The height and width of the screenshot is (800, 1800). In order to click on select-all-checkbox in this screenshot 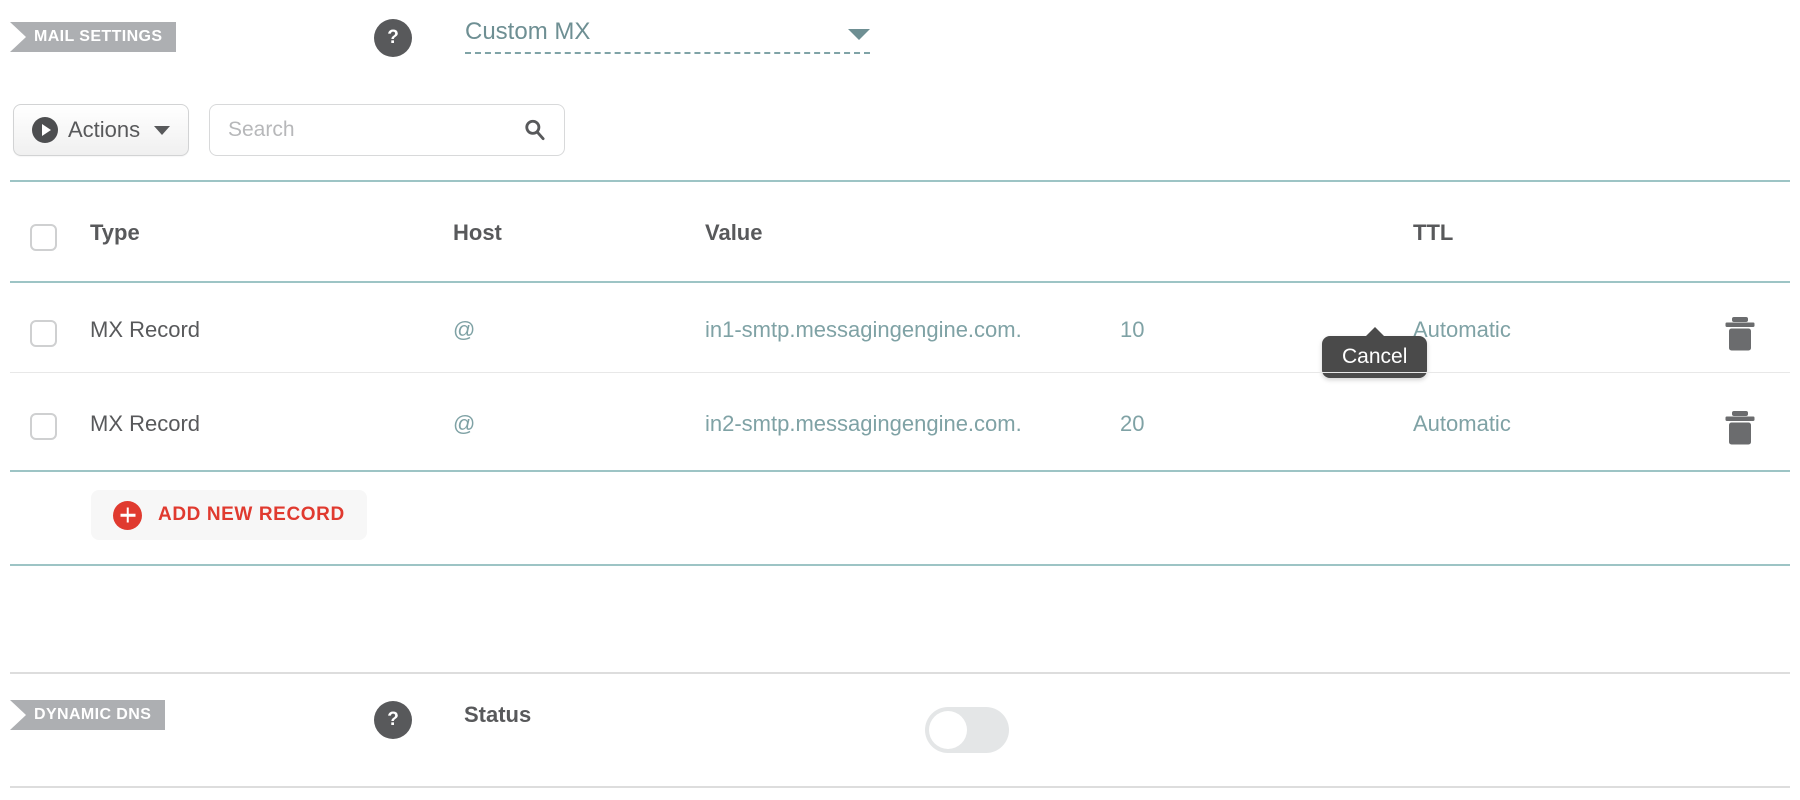, I will do `click(43, 237)`.